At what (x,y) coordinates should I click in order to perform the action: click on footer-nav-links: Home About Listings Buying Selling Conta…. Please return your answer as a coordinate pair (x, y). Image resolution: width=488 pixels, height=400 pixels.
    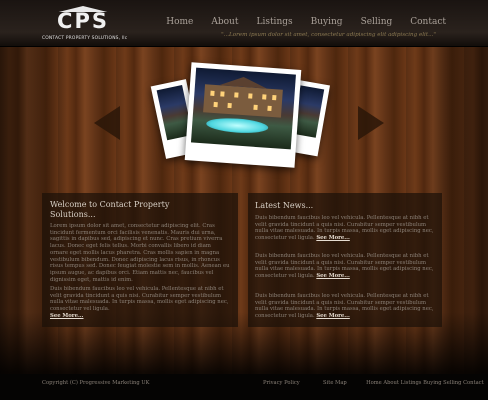
    Looking at the image, I should click on (425, 383).